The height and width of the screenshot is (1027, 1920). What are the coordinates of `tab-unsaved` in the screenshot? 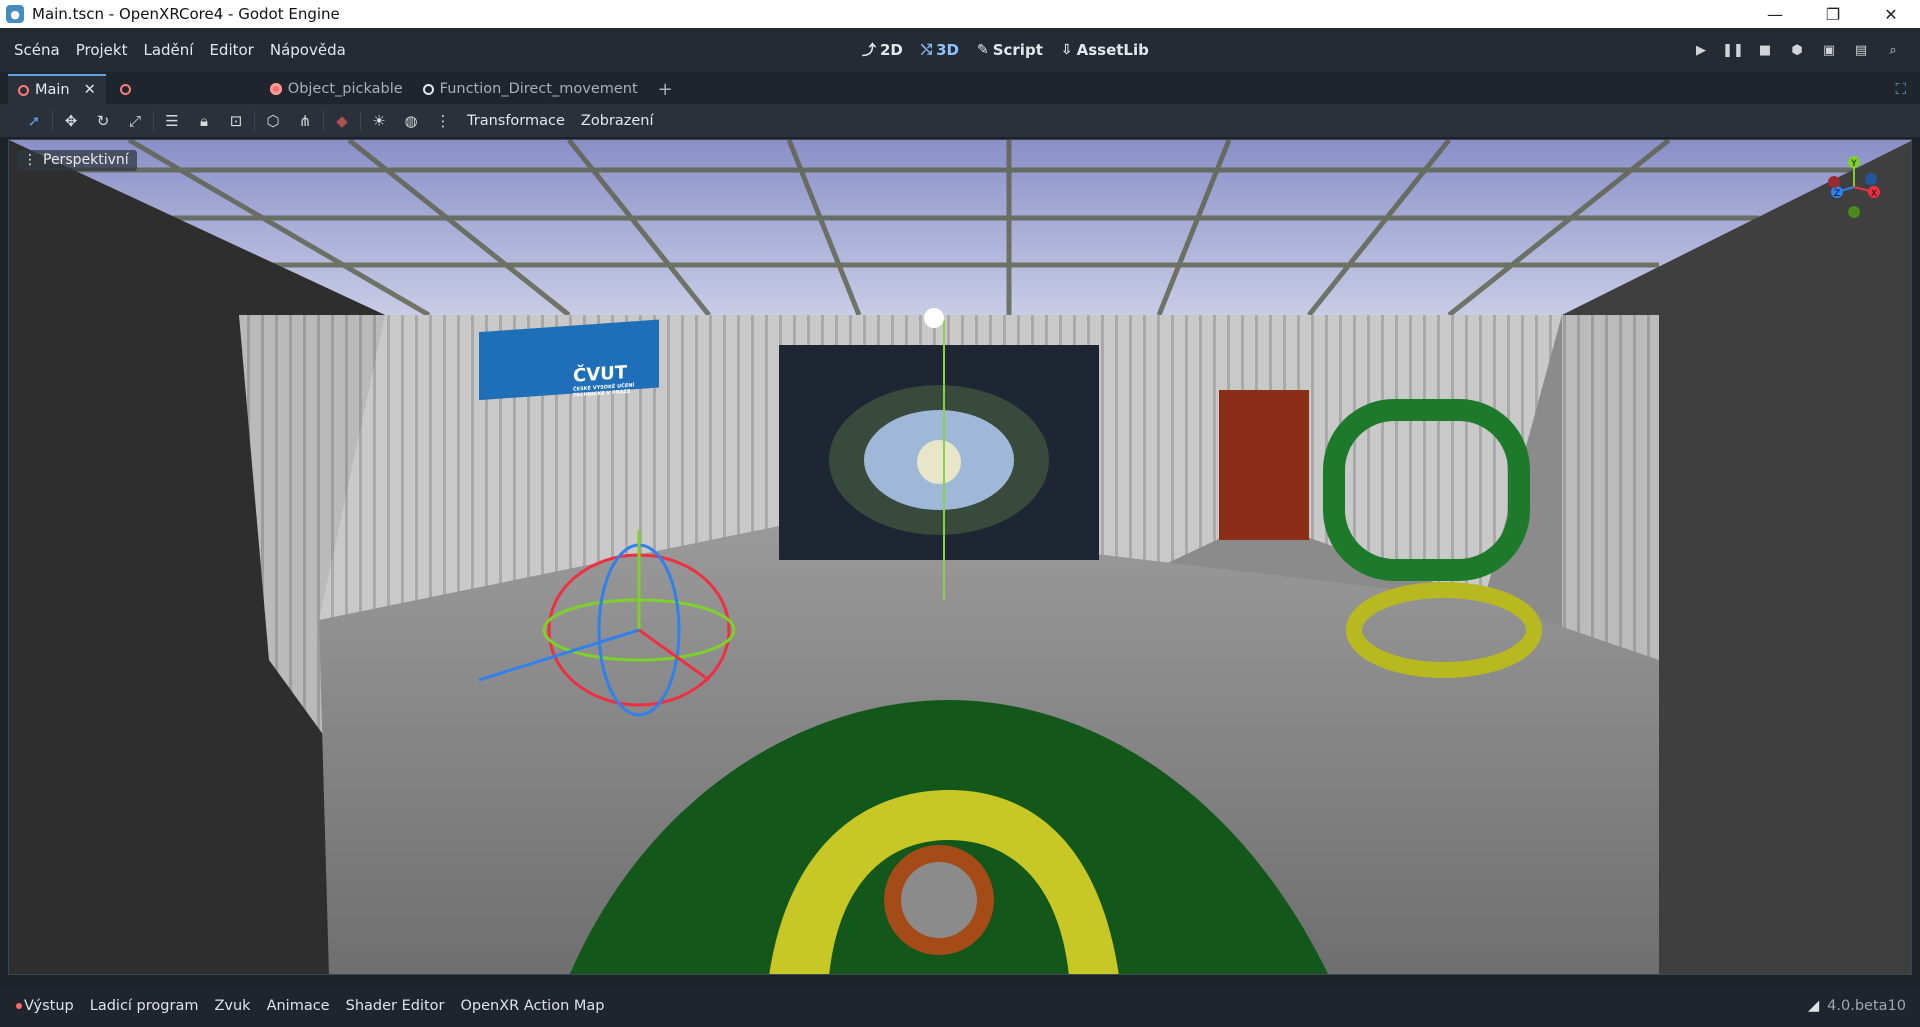 It's located at (185, 89).